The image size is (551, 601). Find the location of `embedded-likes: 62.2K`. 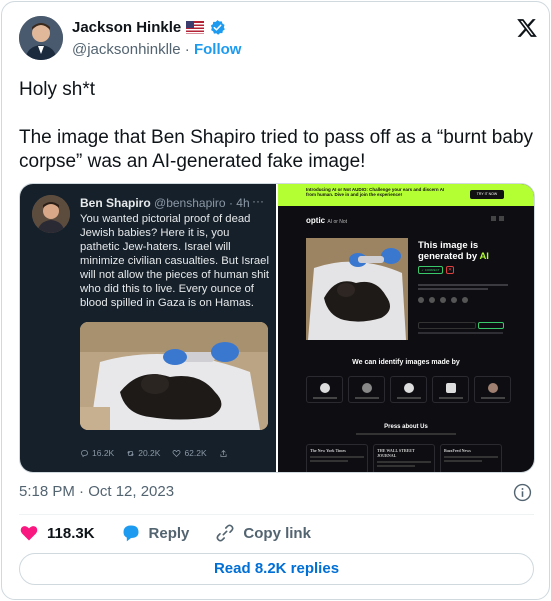

embedded-likes: 62.2K is located at coordinates (189, 453).